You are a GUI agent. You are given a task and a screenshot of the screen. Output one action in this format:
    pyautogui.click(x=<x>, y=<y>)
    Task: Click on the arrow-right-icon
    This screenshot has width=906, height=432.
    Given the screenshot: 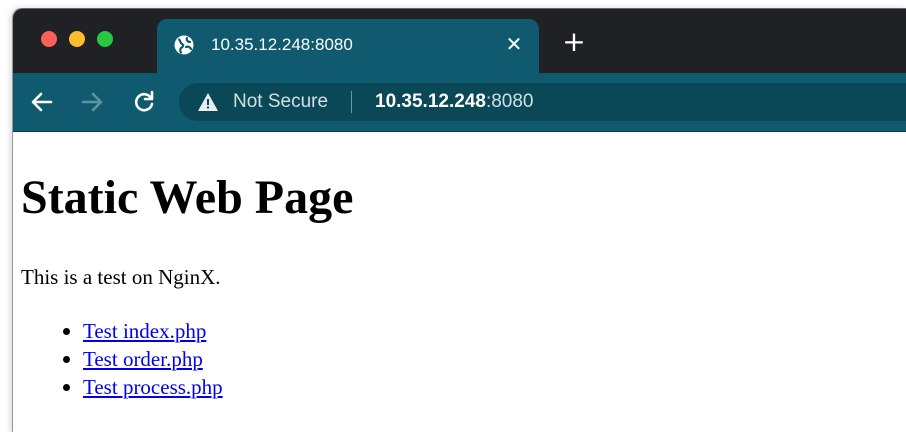 What is the action you would take?
    pyautogui.click(x=92, y=102)
    